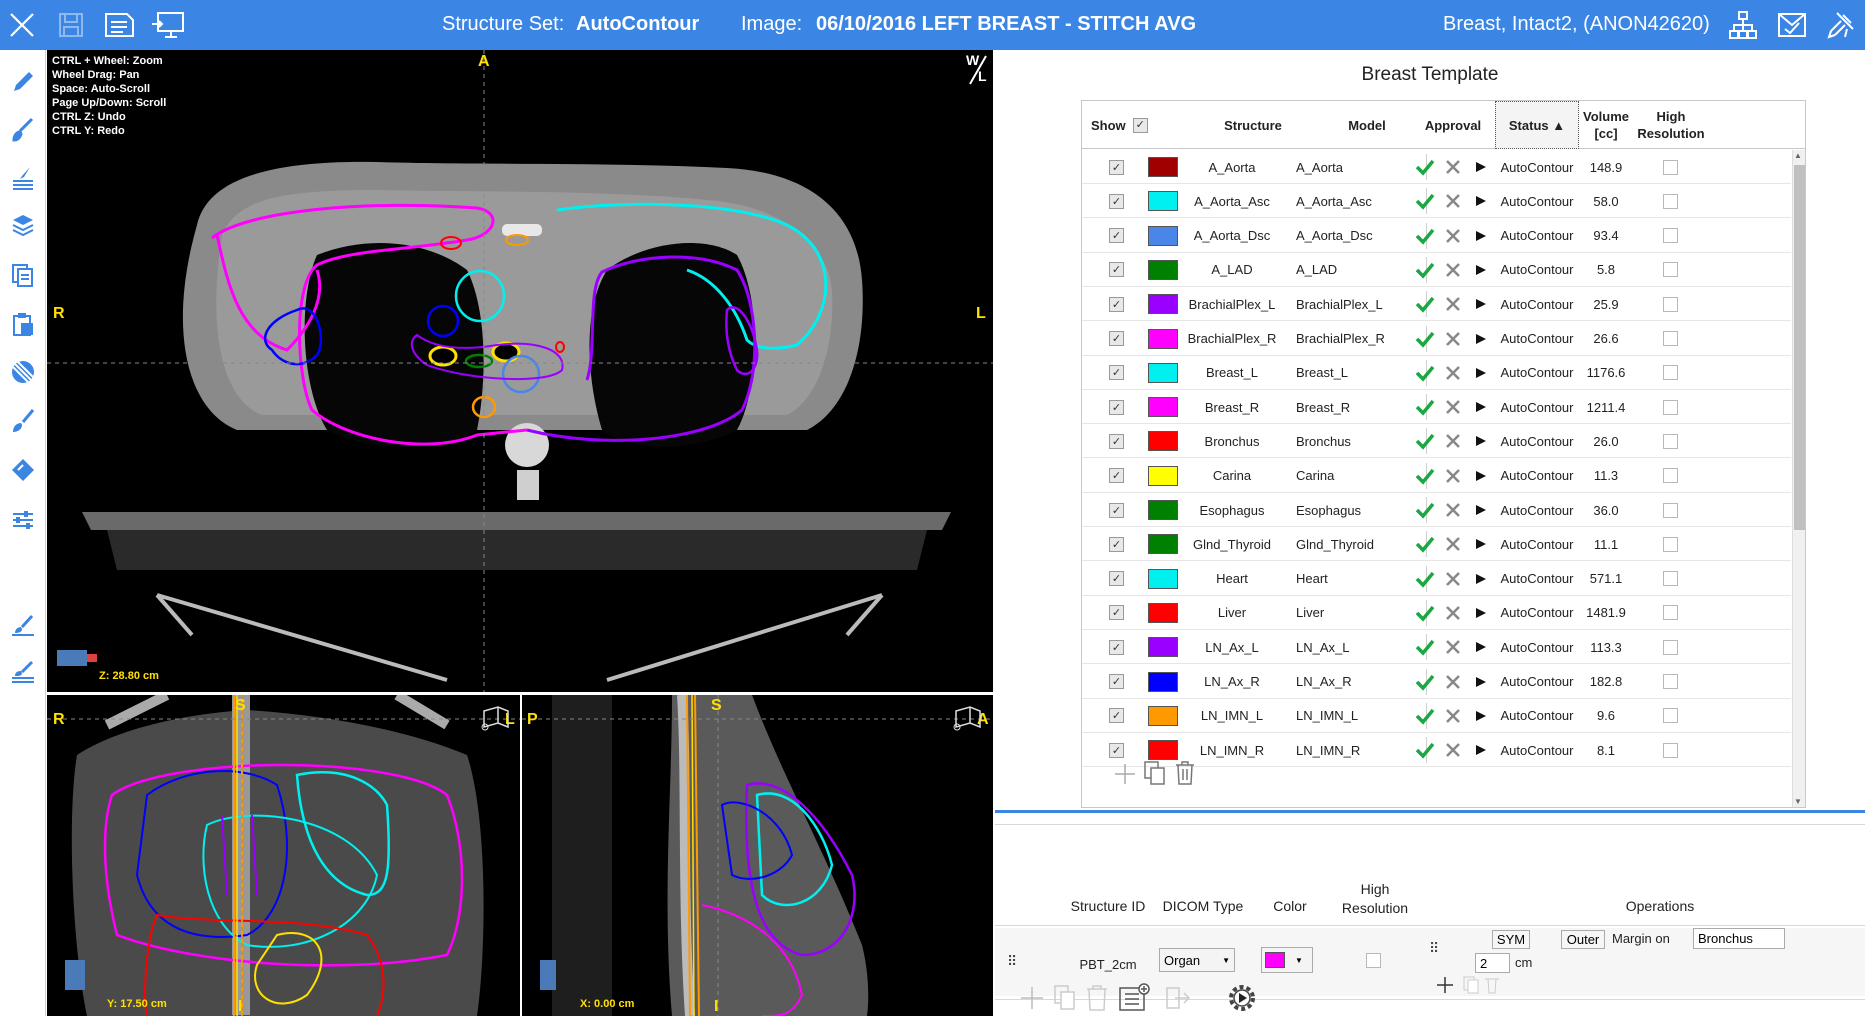 This screenshot has width=1865, height=1016. I want to click on sym-button: SYM, so click(1511, 939).